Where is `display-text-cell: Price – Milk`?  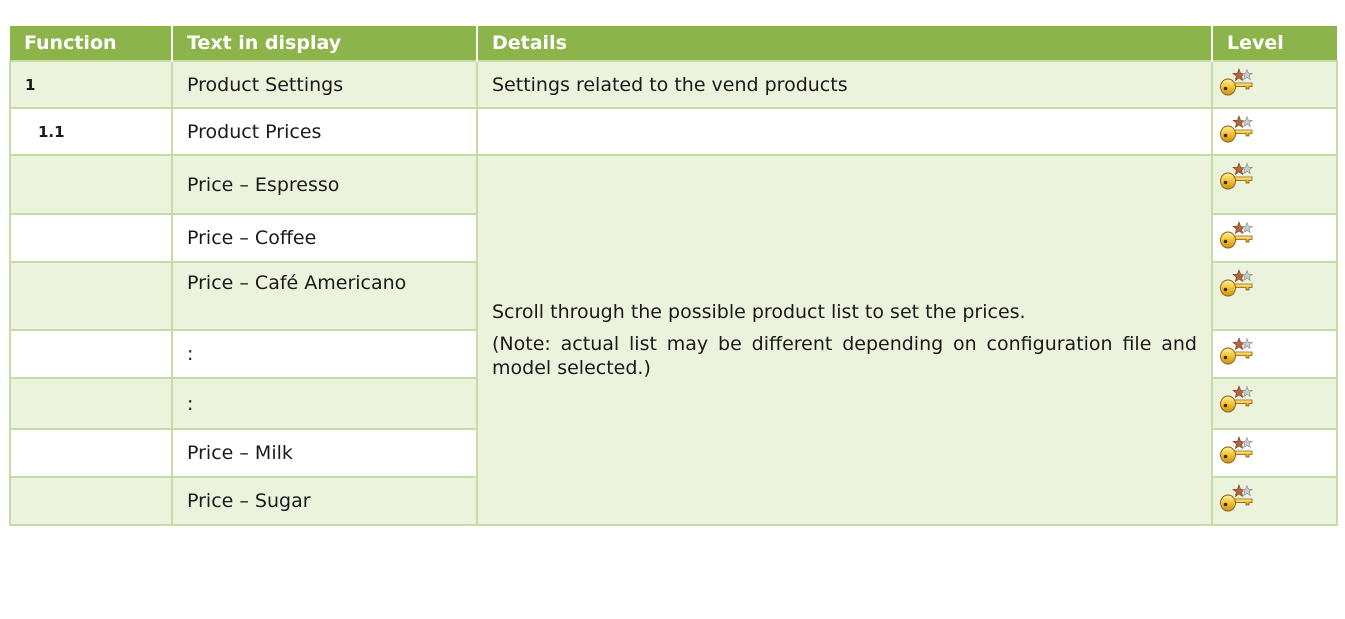 display-text-cell: Price – Milk is located at coordinates (324, 453).